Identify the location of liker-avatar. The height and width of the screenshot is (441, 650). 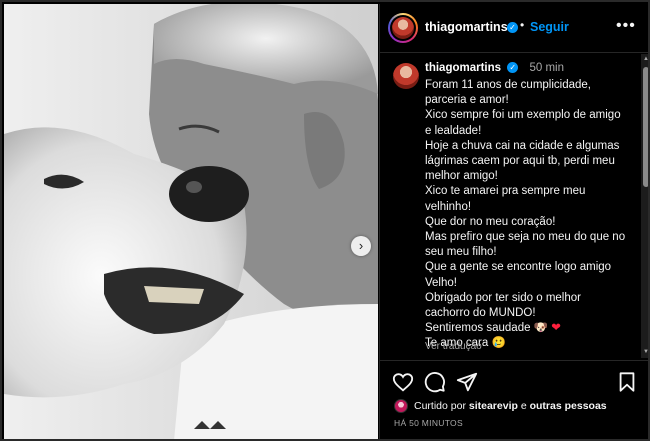
(401, 406).